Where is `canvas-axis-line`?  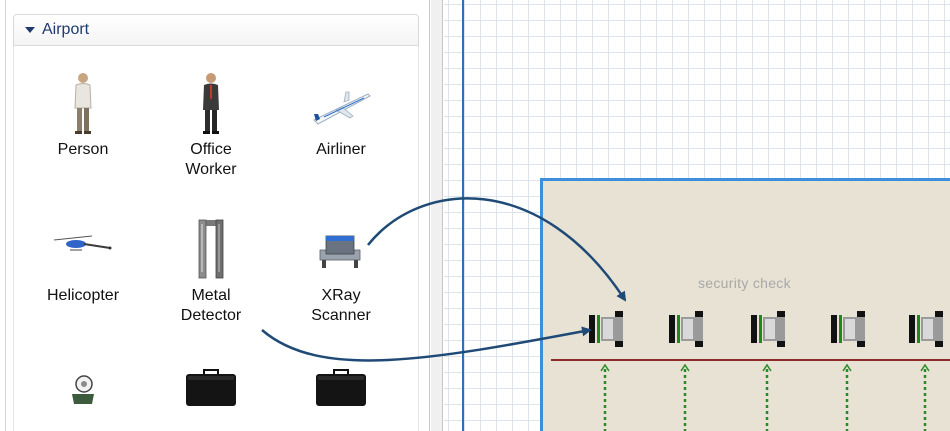
canvas-axis-line is located at coordinates (463, 215).